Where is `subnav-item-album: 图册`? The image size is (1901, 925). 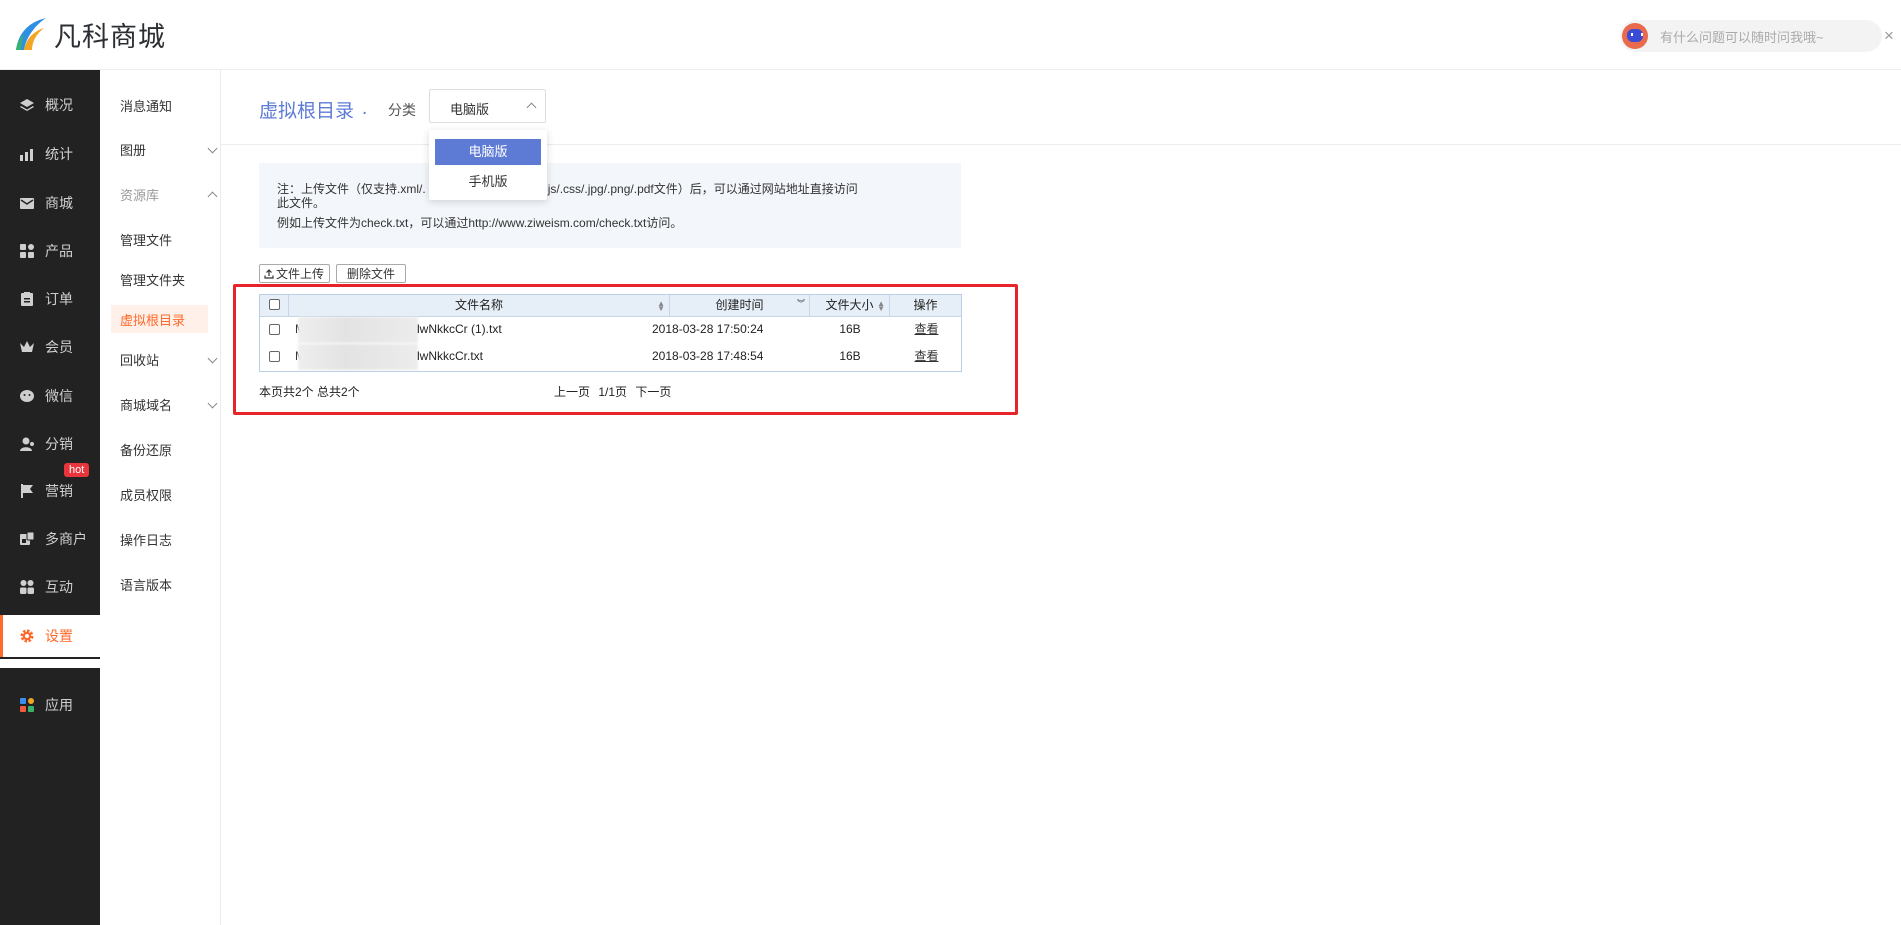 subnav-item-album: 图册 is located at coordinates (169, 149).